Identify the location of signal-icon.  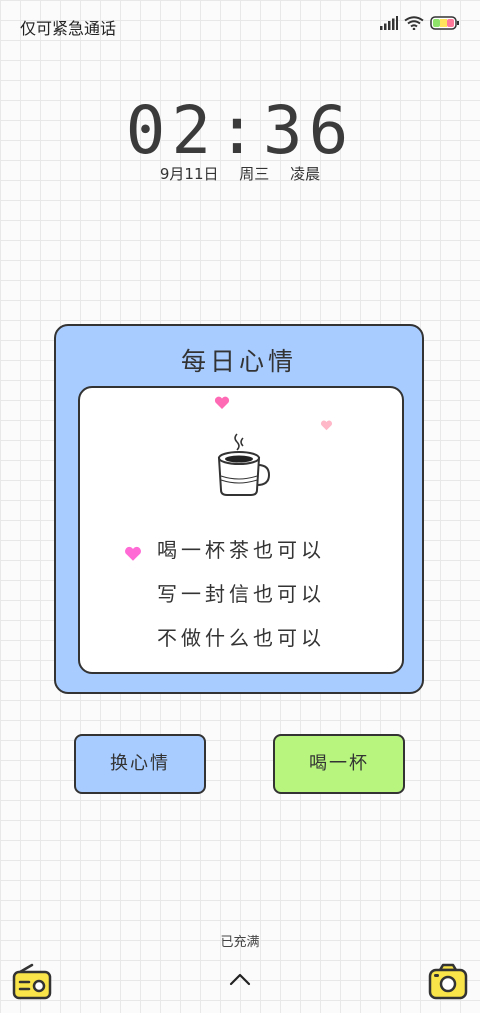
(389, 23).